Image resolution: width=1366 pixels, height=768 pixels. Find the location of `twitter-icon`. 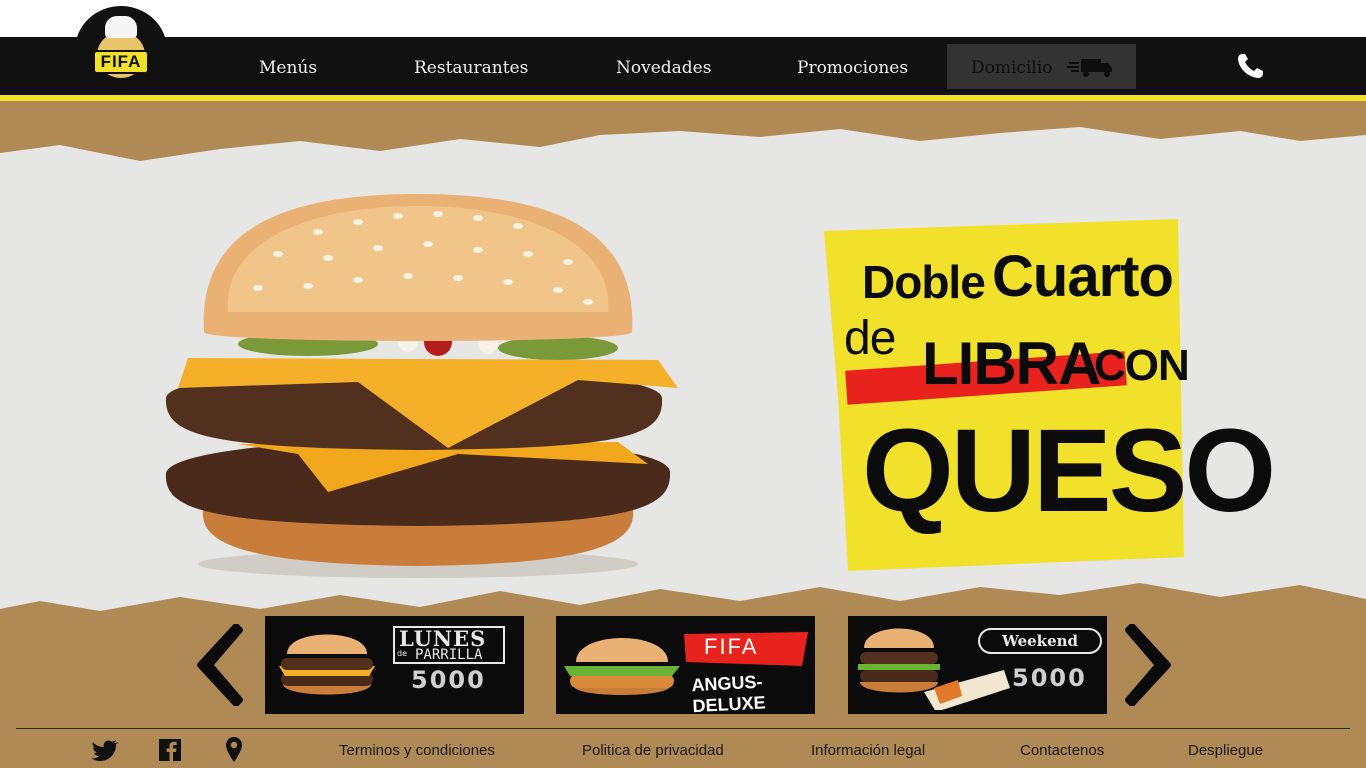

twitter-icon is located at coordinates (105, 750).